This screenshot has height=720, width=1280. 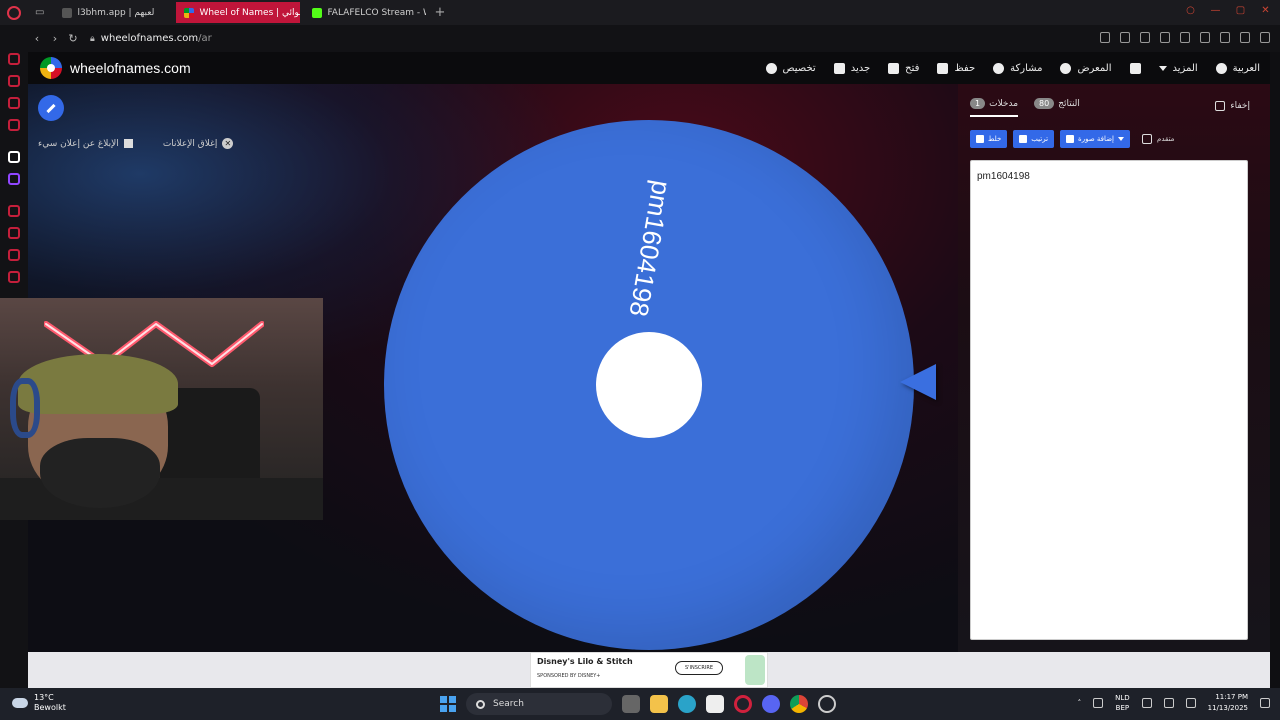 I want to click on download-icon, so click(x=1245, y=37).